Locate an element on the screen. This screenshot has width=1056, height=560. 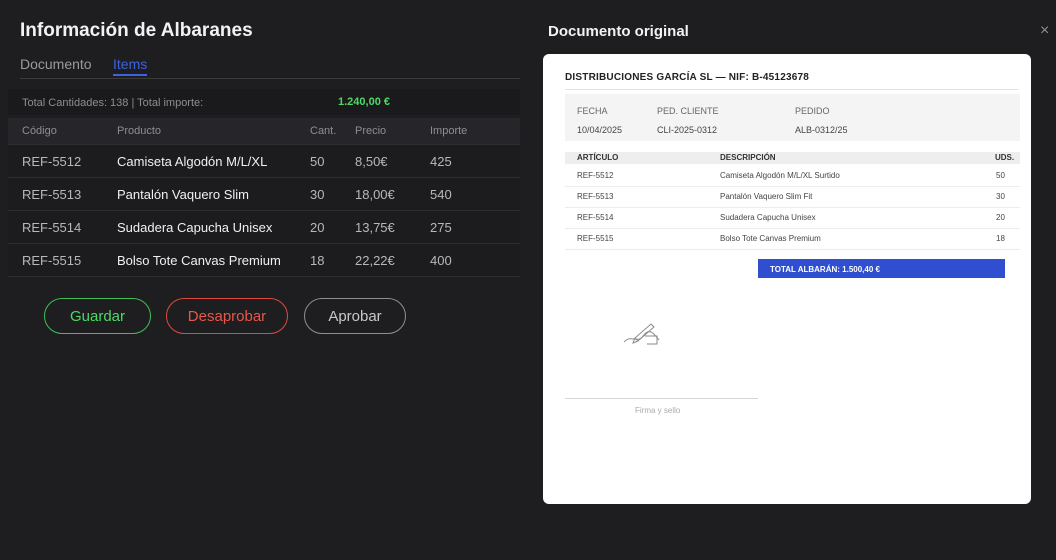
approve-button: Aprobar is located at coordinates (355, 316).